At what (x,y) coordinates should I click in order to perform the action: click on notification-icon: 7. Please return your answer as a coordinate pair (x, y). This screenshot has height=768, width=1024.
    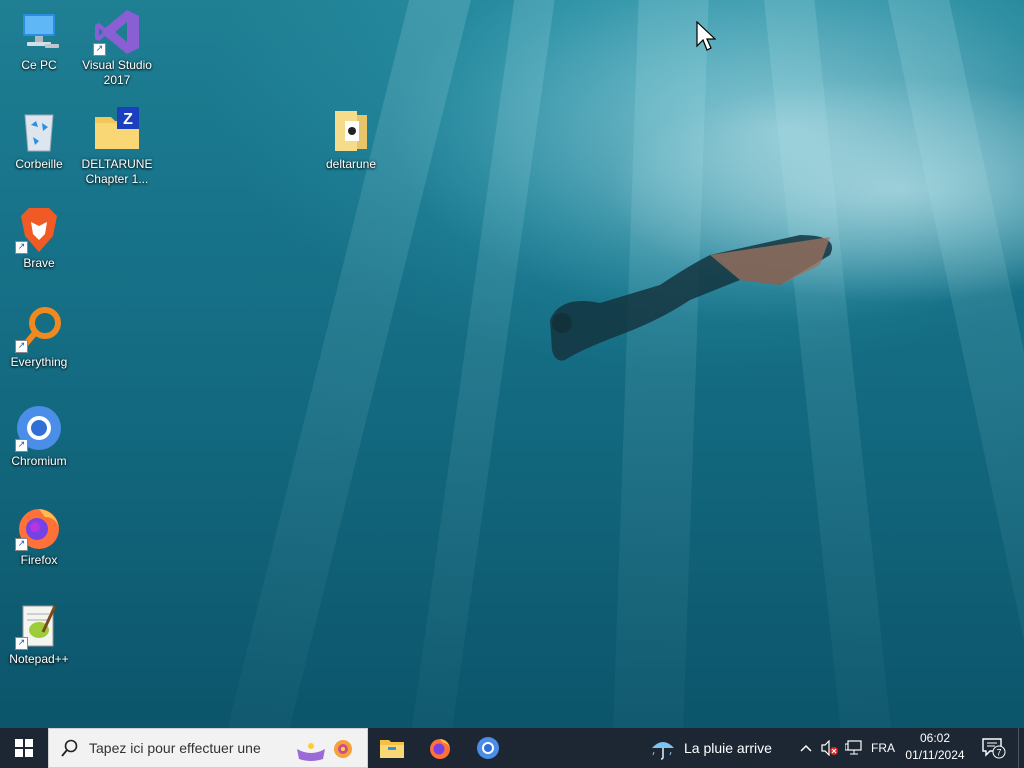
    Looking at the image, I should click on (994, 748).